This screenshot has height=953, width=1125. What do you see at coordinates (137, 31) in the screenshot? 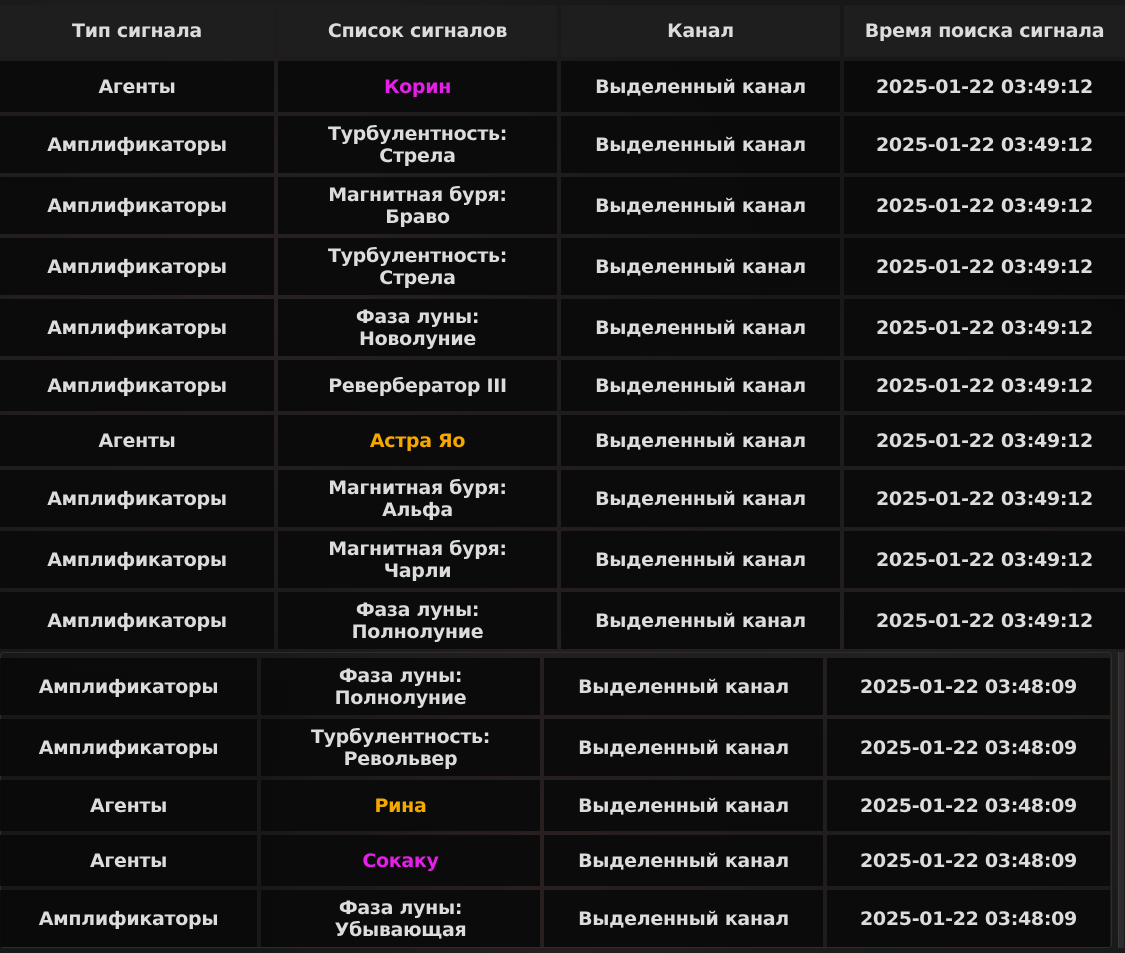
I see `header-signal-type: Тип сигнала` at bounding box center [137, 31].